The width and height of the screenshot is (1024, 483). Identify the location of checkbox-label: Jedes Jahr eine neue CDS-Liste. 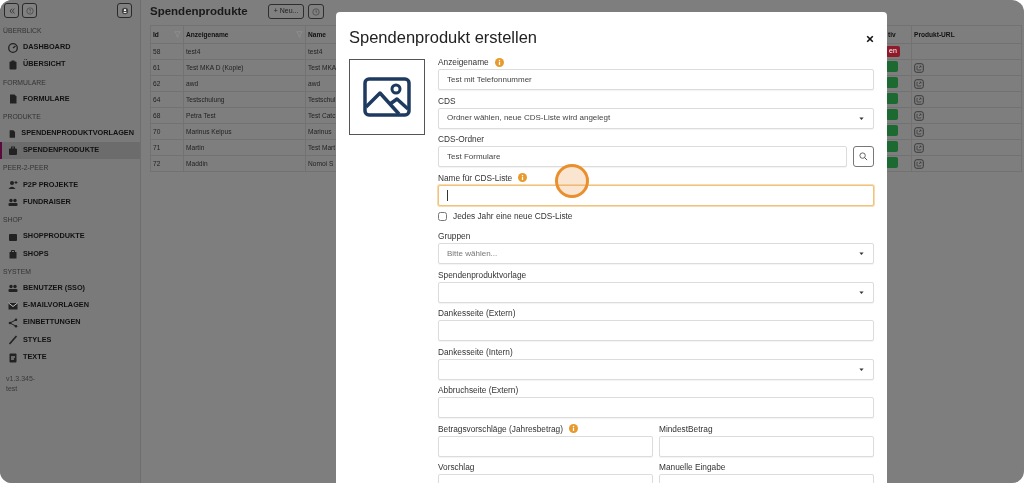
(513, 216).